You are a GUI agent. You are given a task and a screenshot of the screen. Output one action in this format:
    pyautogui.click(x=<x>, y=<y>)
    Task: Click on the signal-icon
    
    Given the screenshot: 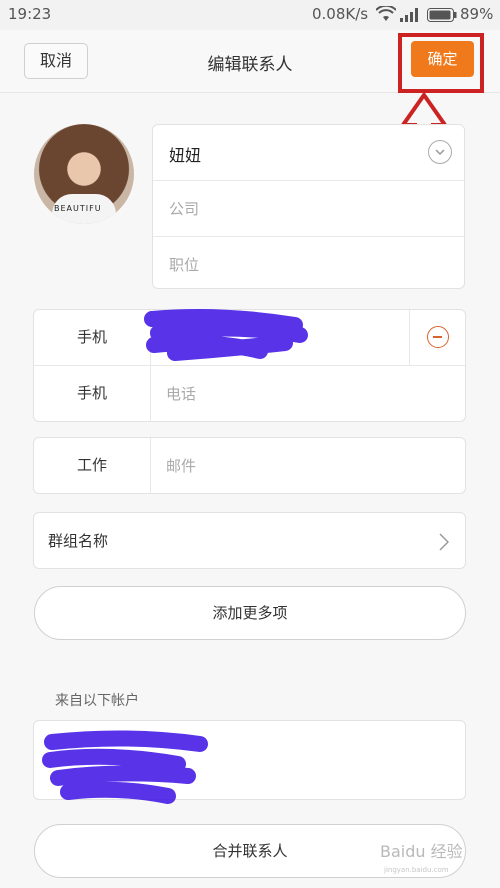 What is the action you would take?
    pyautogui.click(x=410, y=17)
    